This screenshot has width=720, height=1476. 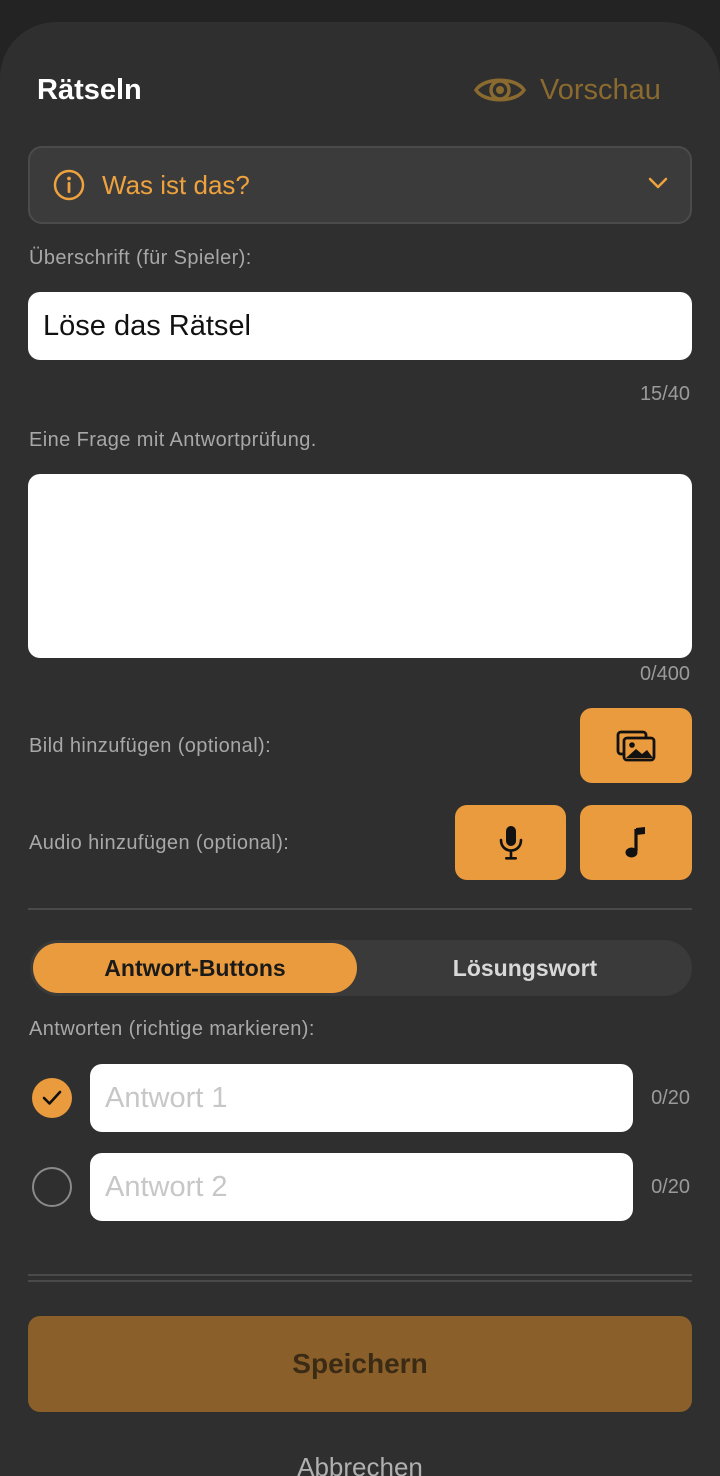 What do you see at coordinates (664, 394) in the screenshot?
I see `heading-counter: 15/40` at bounding box center [664, 394].